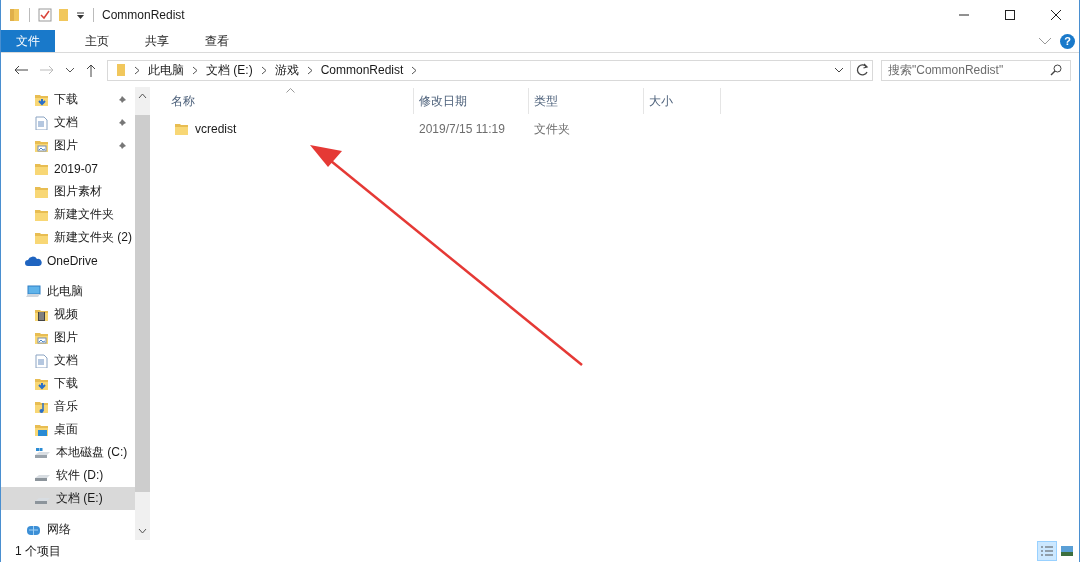  What do you see at coordinates (68, 314) in the screenshot?
I see `nav-item: 视频` at bounding box center [68, 314].